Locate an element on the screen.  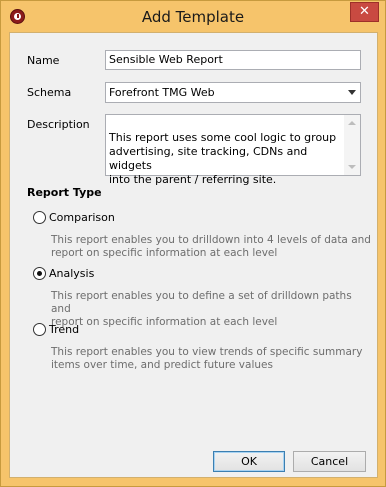
radio-label: Analysis is located at coordinates (72, 273).